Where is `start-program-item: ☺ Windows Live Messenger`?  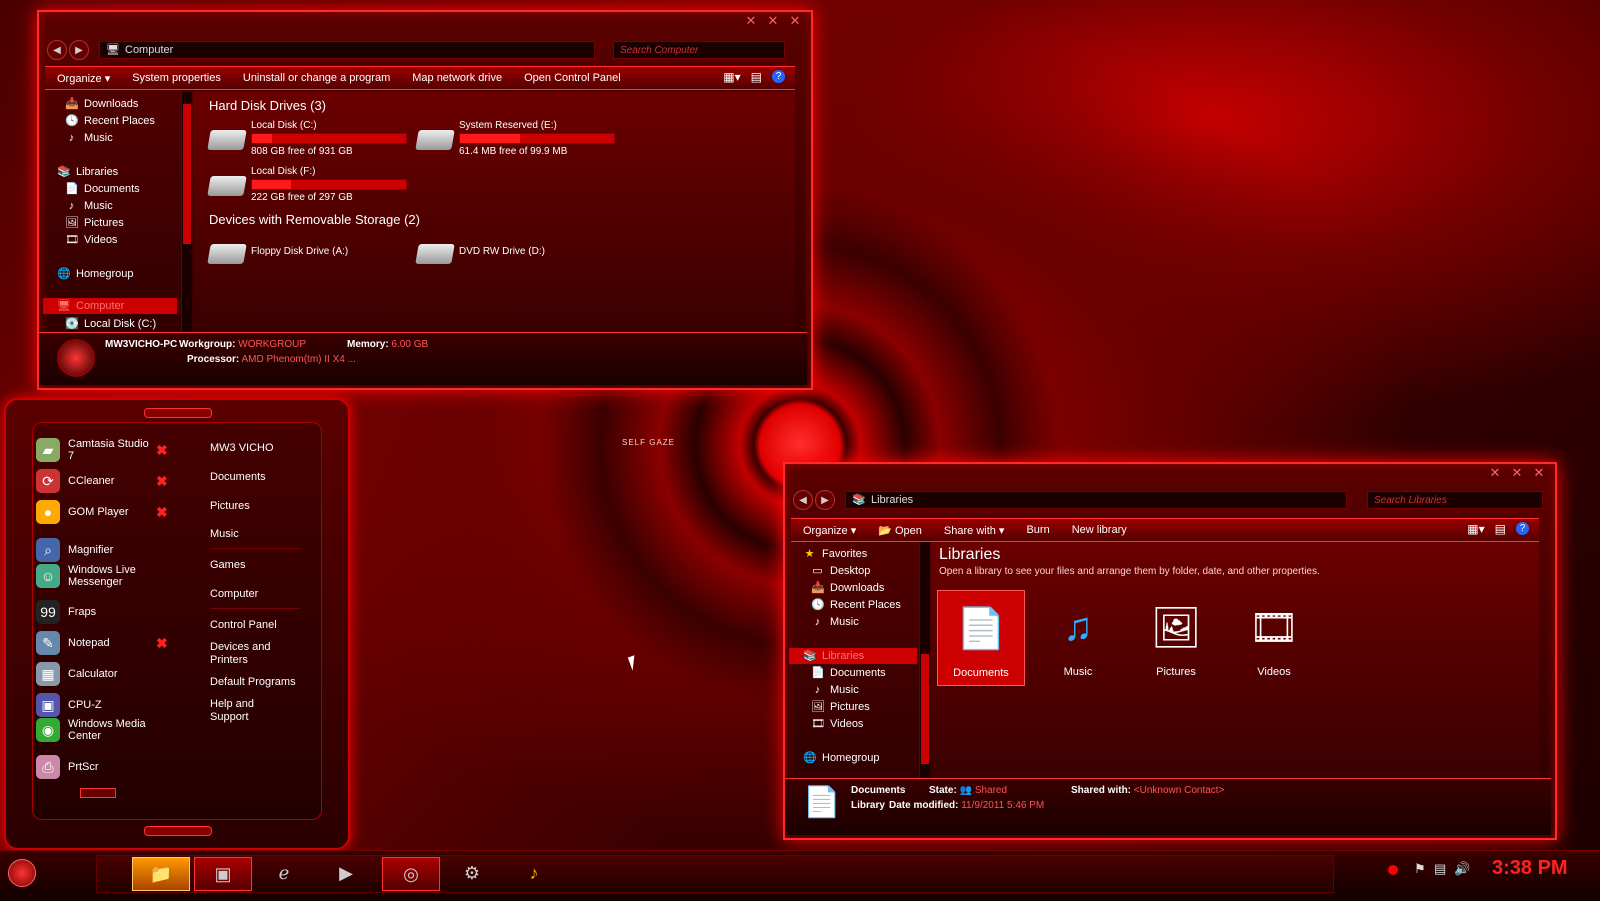
start-program-item: ☺ Windows Live Messenger is located at coordinates (111, 576).